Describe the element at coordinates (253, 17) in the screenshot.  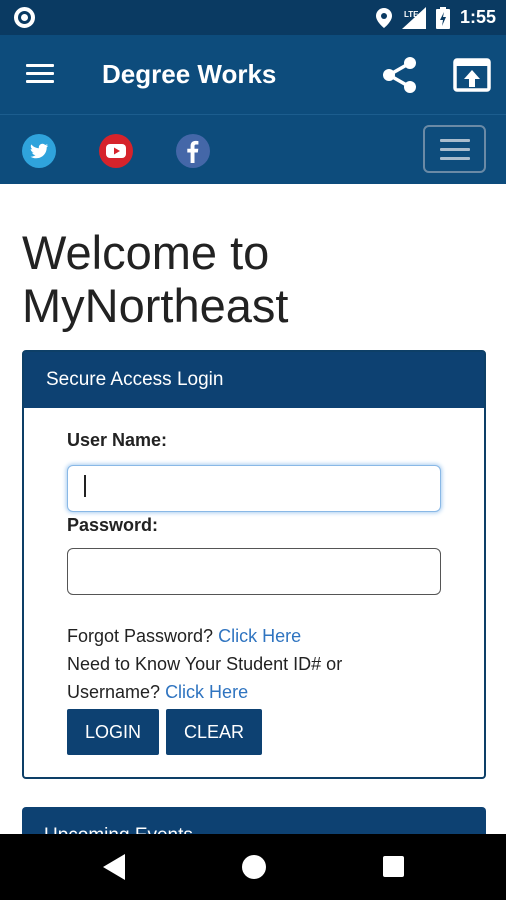
I see `status-bar: LTE 1:55` at that location.